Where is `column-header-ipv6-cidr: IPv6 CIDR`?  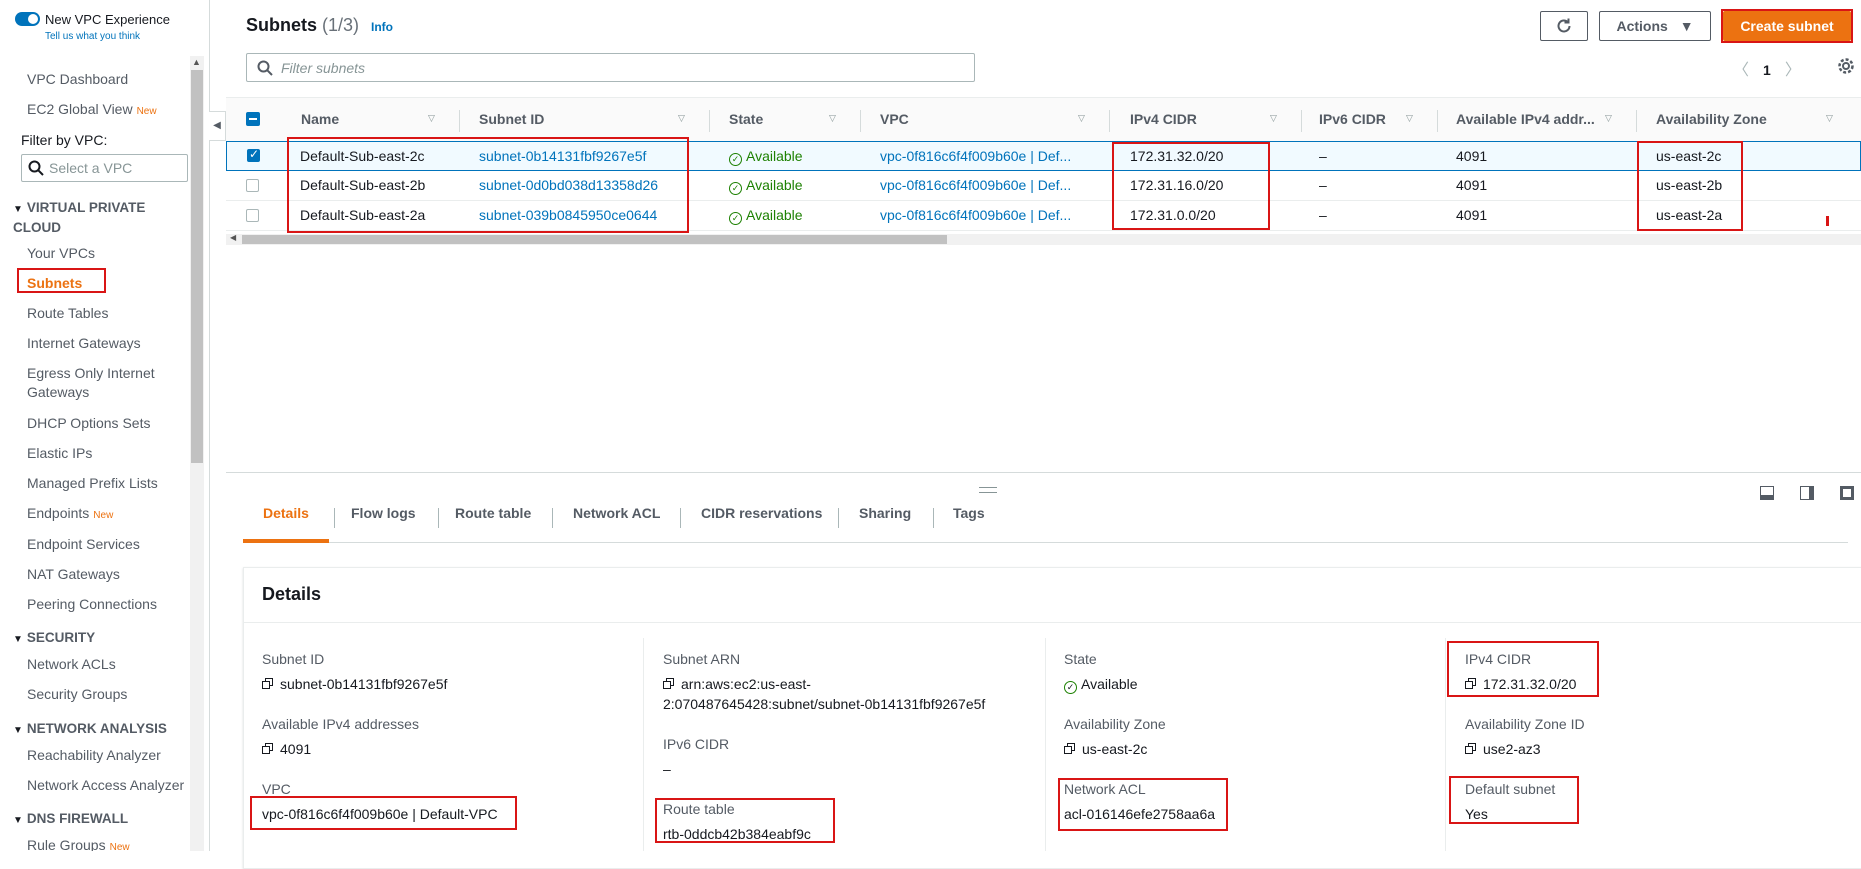 column-header-ipv6-cidr: IPv6 CIDR is located at coordinates (1352, 119).